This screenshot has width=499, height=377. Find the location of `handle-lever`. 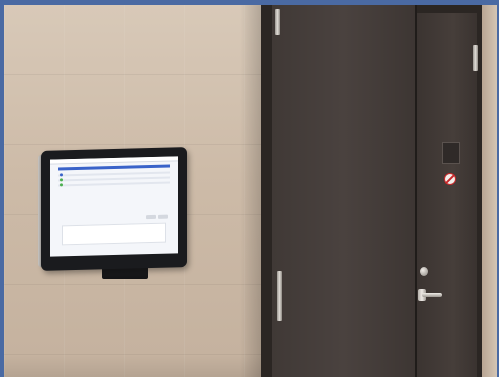

handle-lever is located at coordinates (432, 295).